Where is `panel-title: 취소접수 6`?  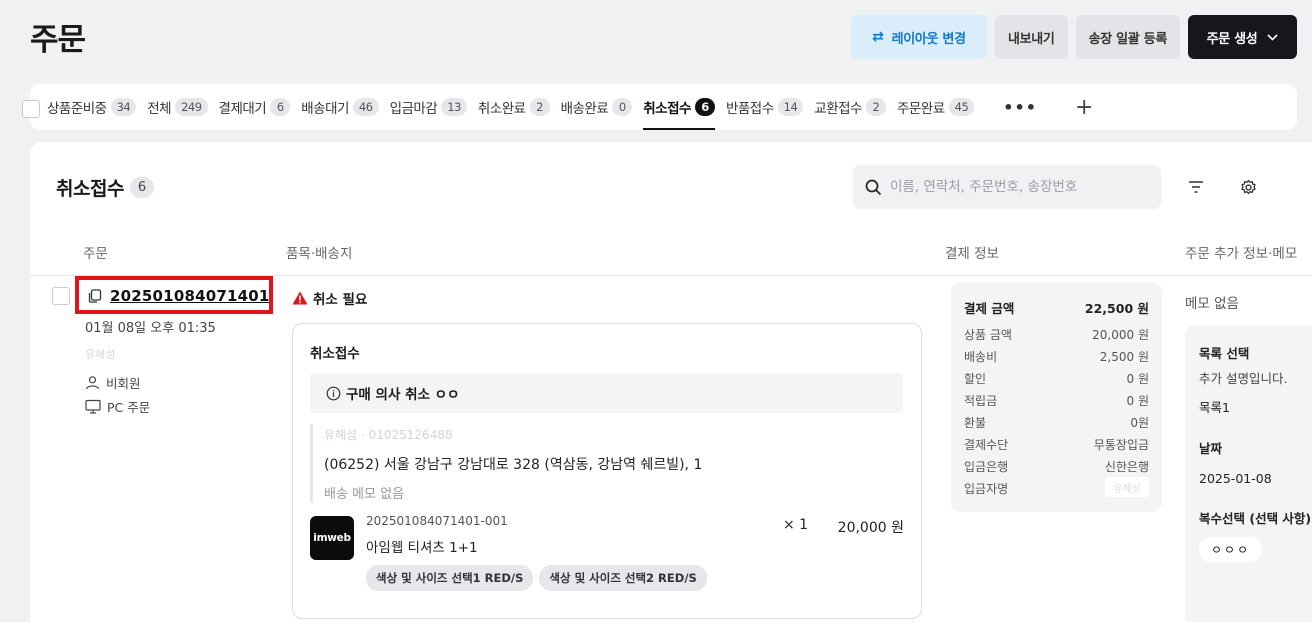 panel-title: 취소접수 6 is located at coordinates (105, 187).